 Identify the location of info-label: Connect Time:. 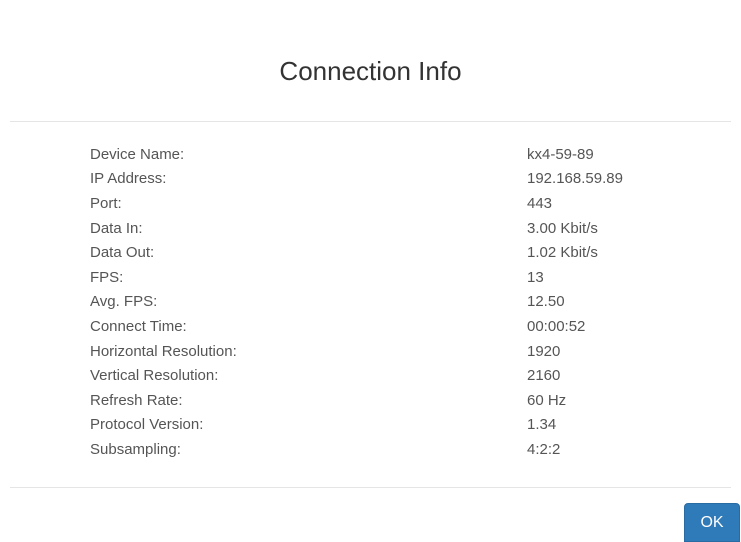
(138, 326).